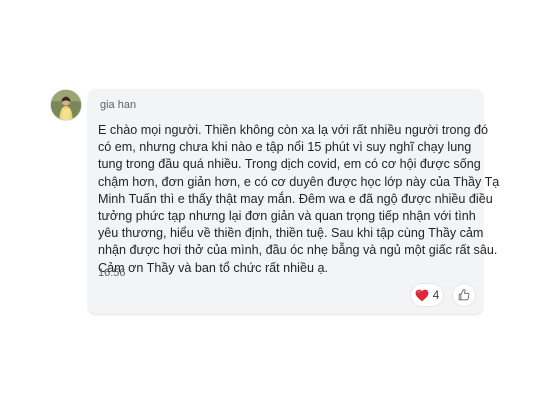 This screenshot has width=533, height=400. I want to click on thumbs-up-icon, so click(464, 295).